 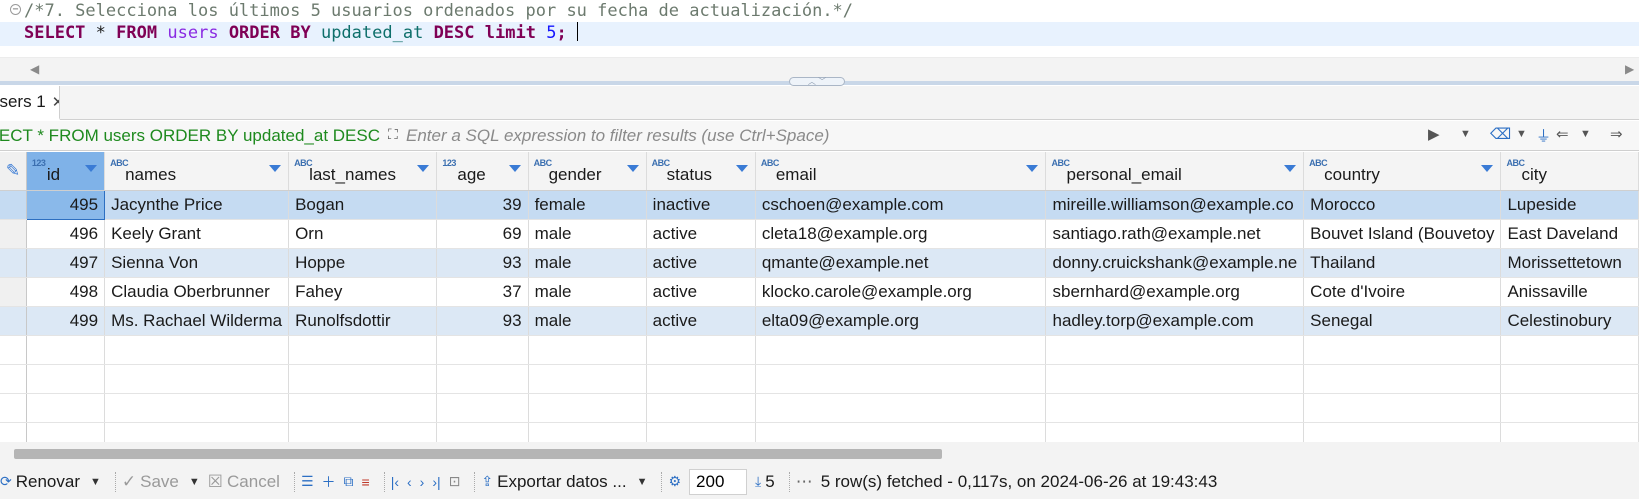 What do you see at coordinates (1616, 134) in the screenshot?
I see `forward-arrow-icon: ⇒` at bounding box center [1616, 134].